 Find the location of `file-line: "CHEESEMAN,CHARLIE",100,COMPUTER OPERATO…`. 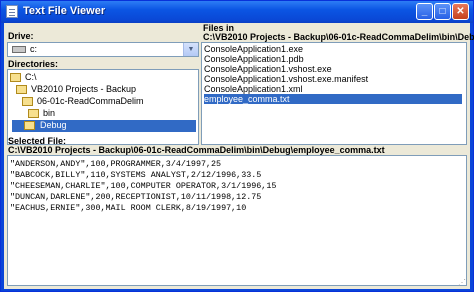

file-line: "CHEESEMAN,CHARLIE",100,COMPUTER OPERATO… is located at coordinates (143, 186).